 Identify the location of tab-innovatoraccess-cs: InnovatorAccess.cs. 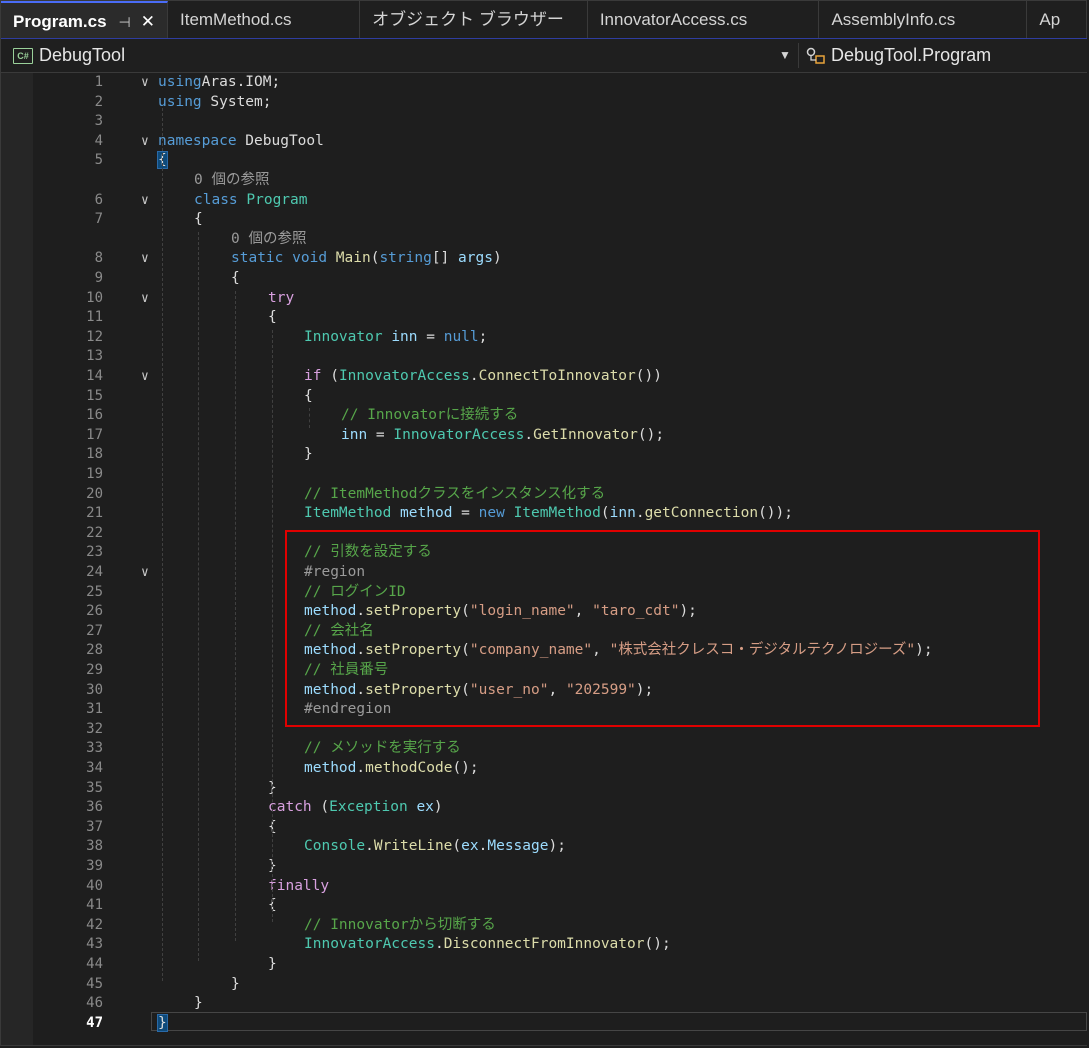
(704, 19).